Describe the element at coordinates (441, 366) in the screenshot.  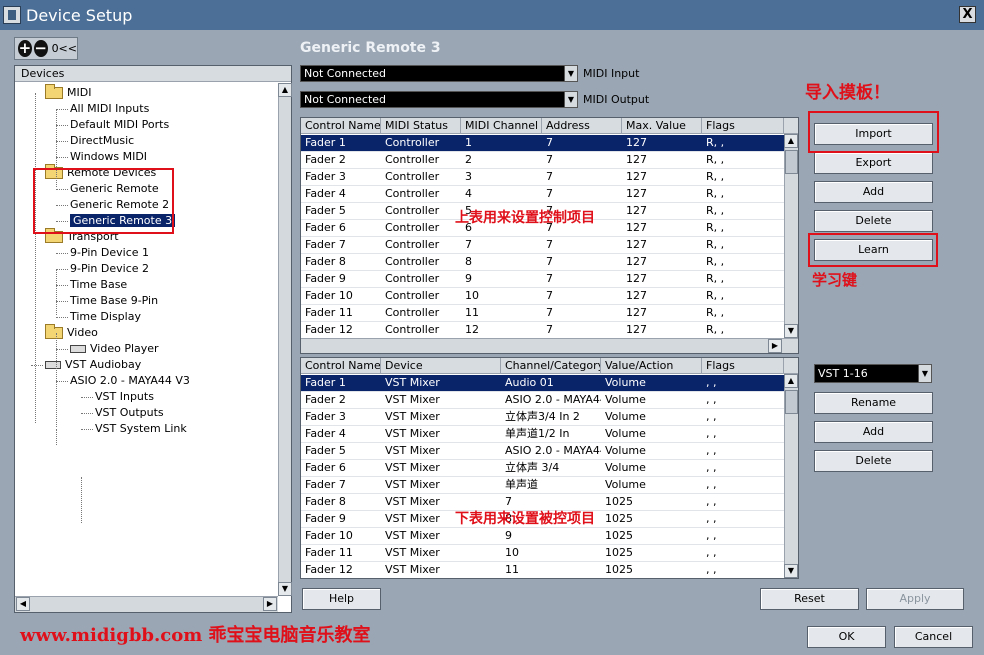
I see `column-header: Device` at that location.